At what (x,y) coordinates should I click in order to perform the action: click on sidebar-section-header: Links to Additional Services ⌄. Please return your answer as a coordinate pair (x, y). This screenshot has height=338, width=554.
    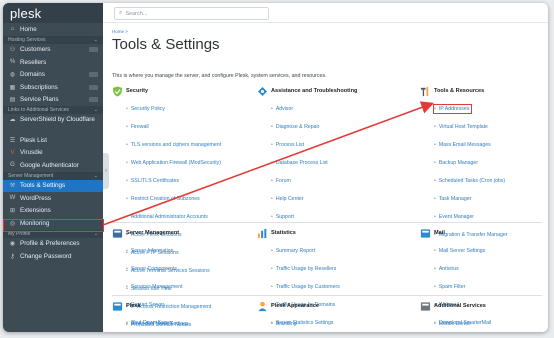
    Looking at the image, I should click on (53, 110).